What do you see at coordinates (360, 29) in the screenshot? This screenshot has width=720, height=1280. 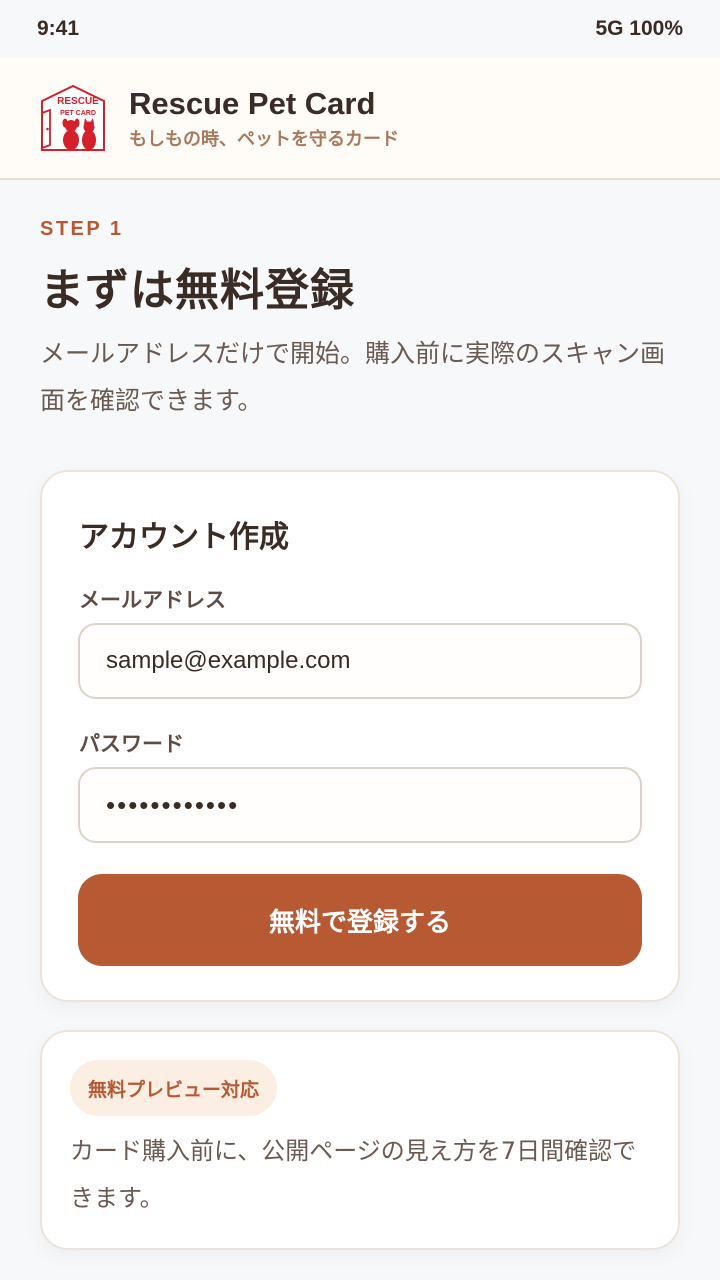 I see `status-bar: 9:41 5G 100%` at bounding box center [360, 29].